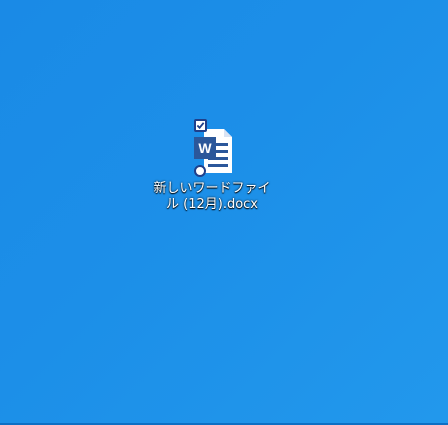  I want to click on sync-status-icon, so click(200, 171).